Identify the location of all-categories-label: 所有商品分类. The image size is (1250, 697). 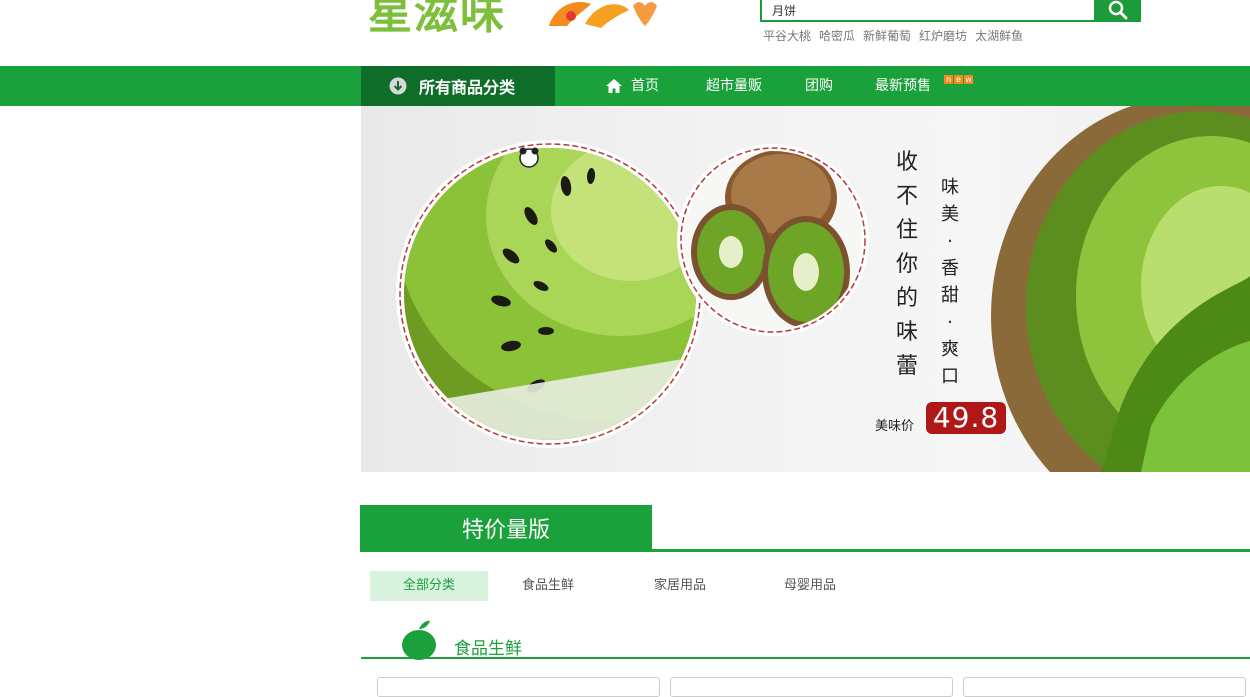
(467, 87).